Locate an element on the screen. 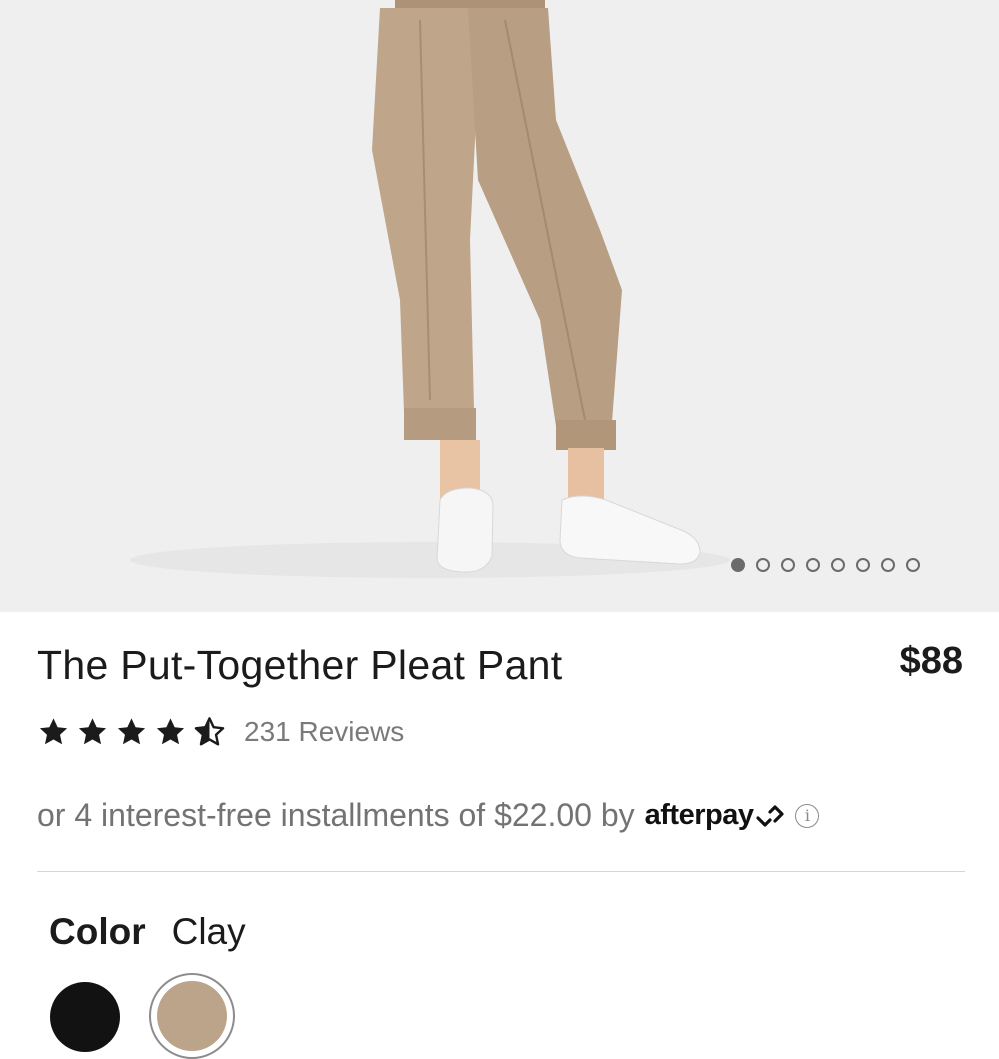  afterpay-arrows-icon is located at coordinates (770, 815).